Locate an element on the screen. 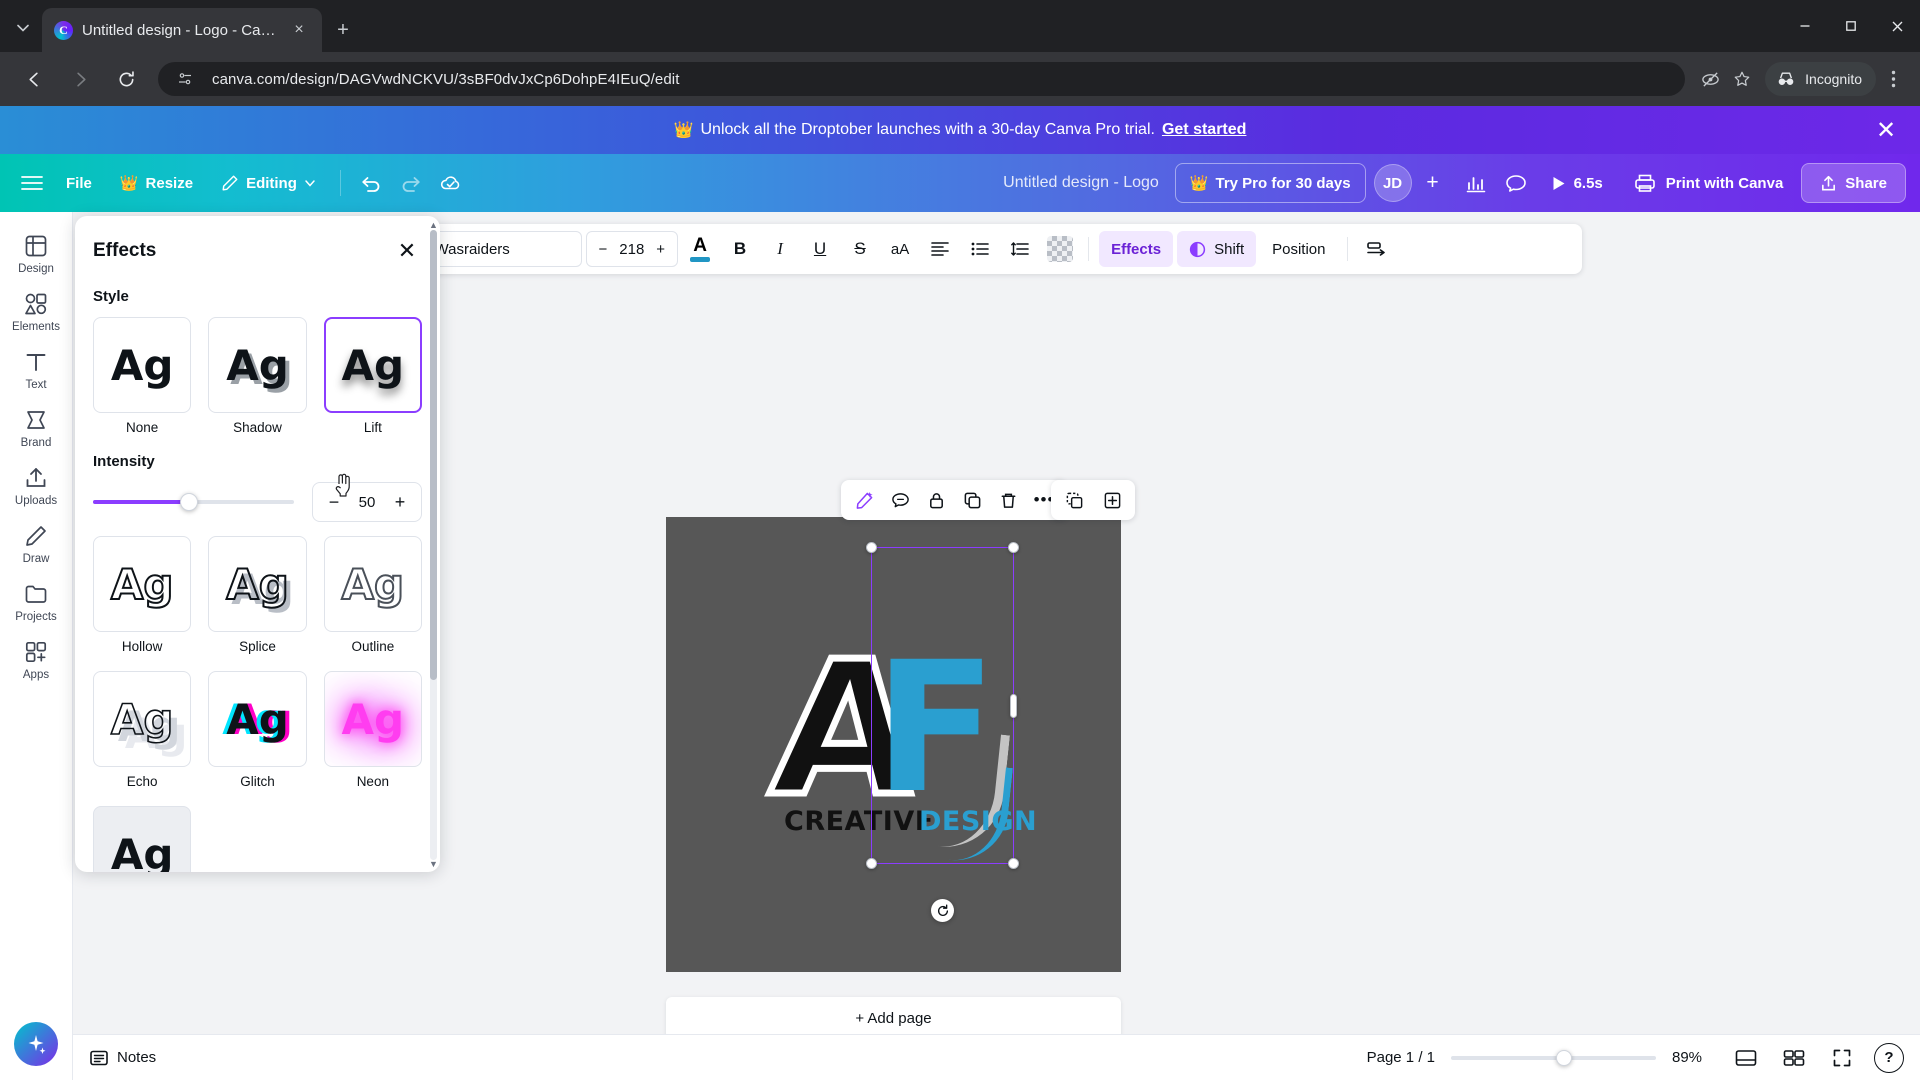  style-option-splice: Ag Splice is located at coordinates (257, 595).